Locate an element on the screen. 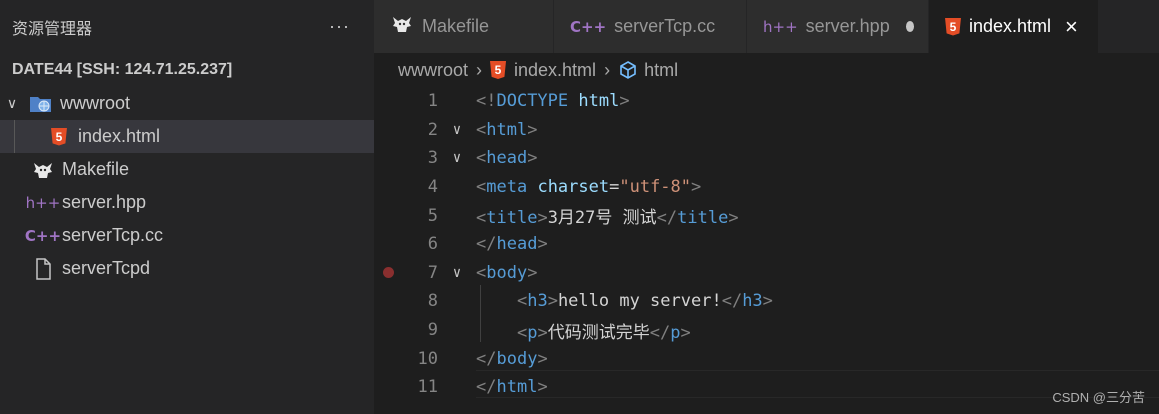  cpp-icon: C++ is located at coordinates (588, 26).